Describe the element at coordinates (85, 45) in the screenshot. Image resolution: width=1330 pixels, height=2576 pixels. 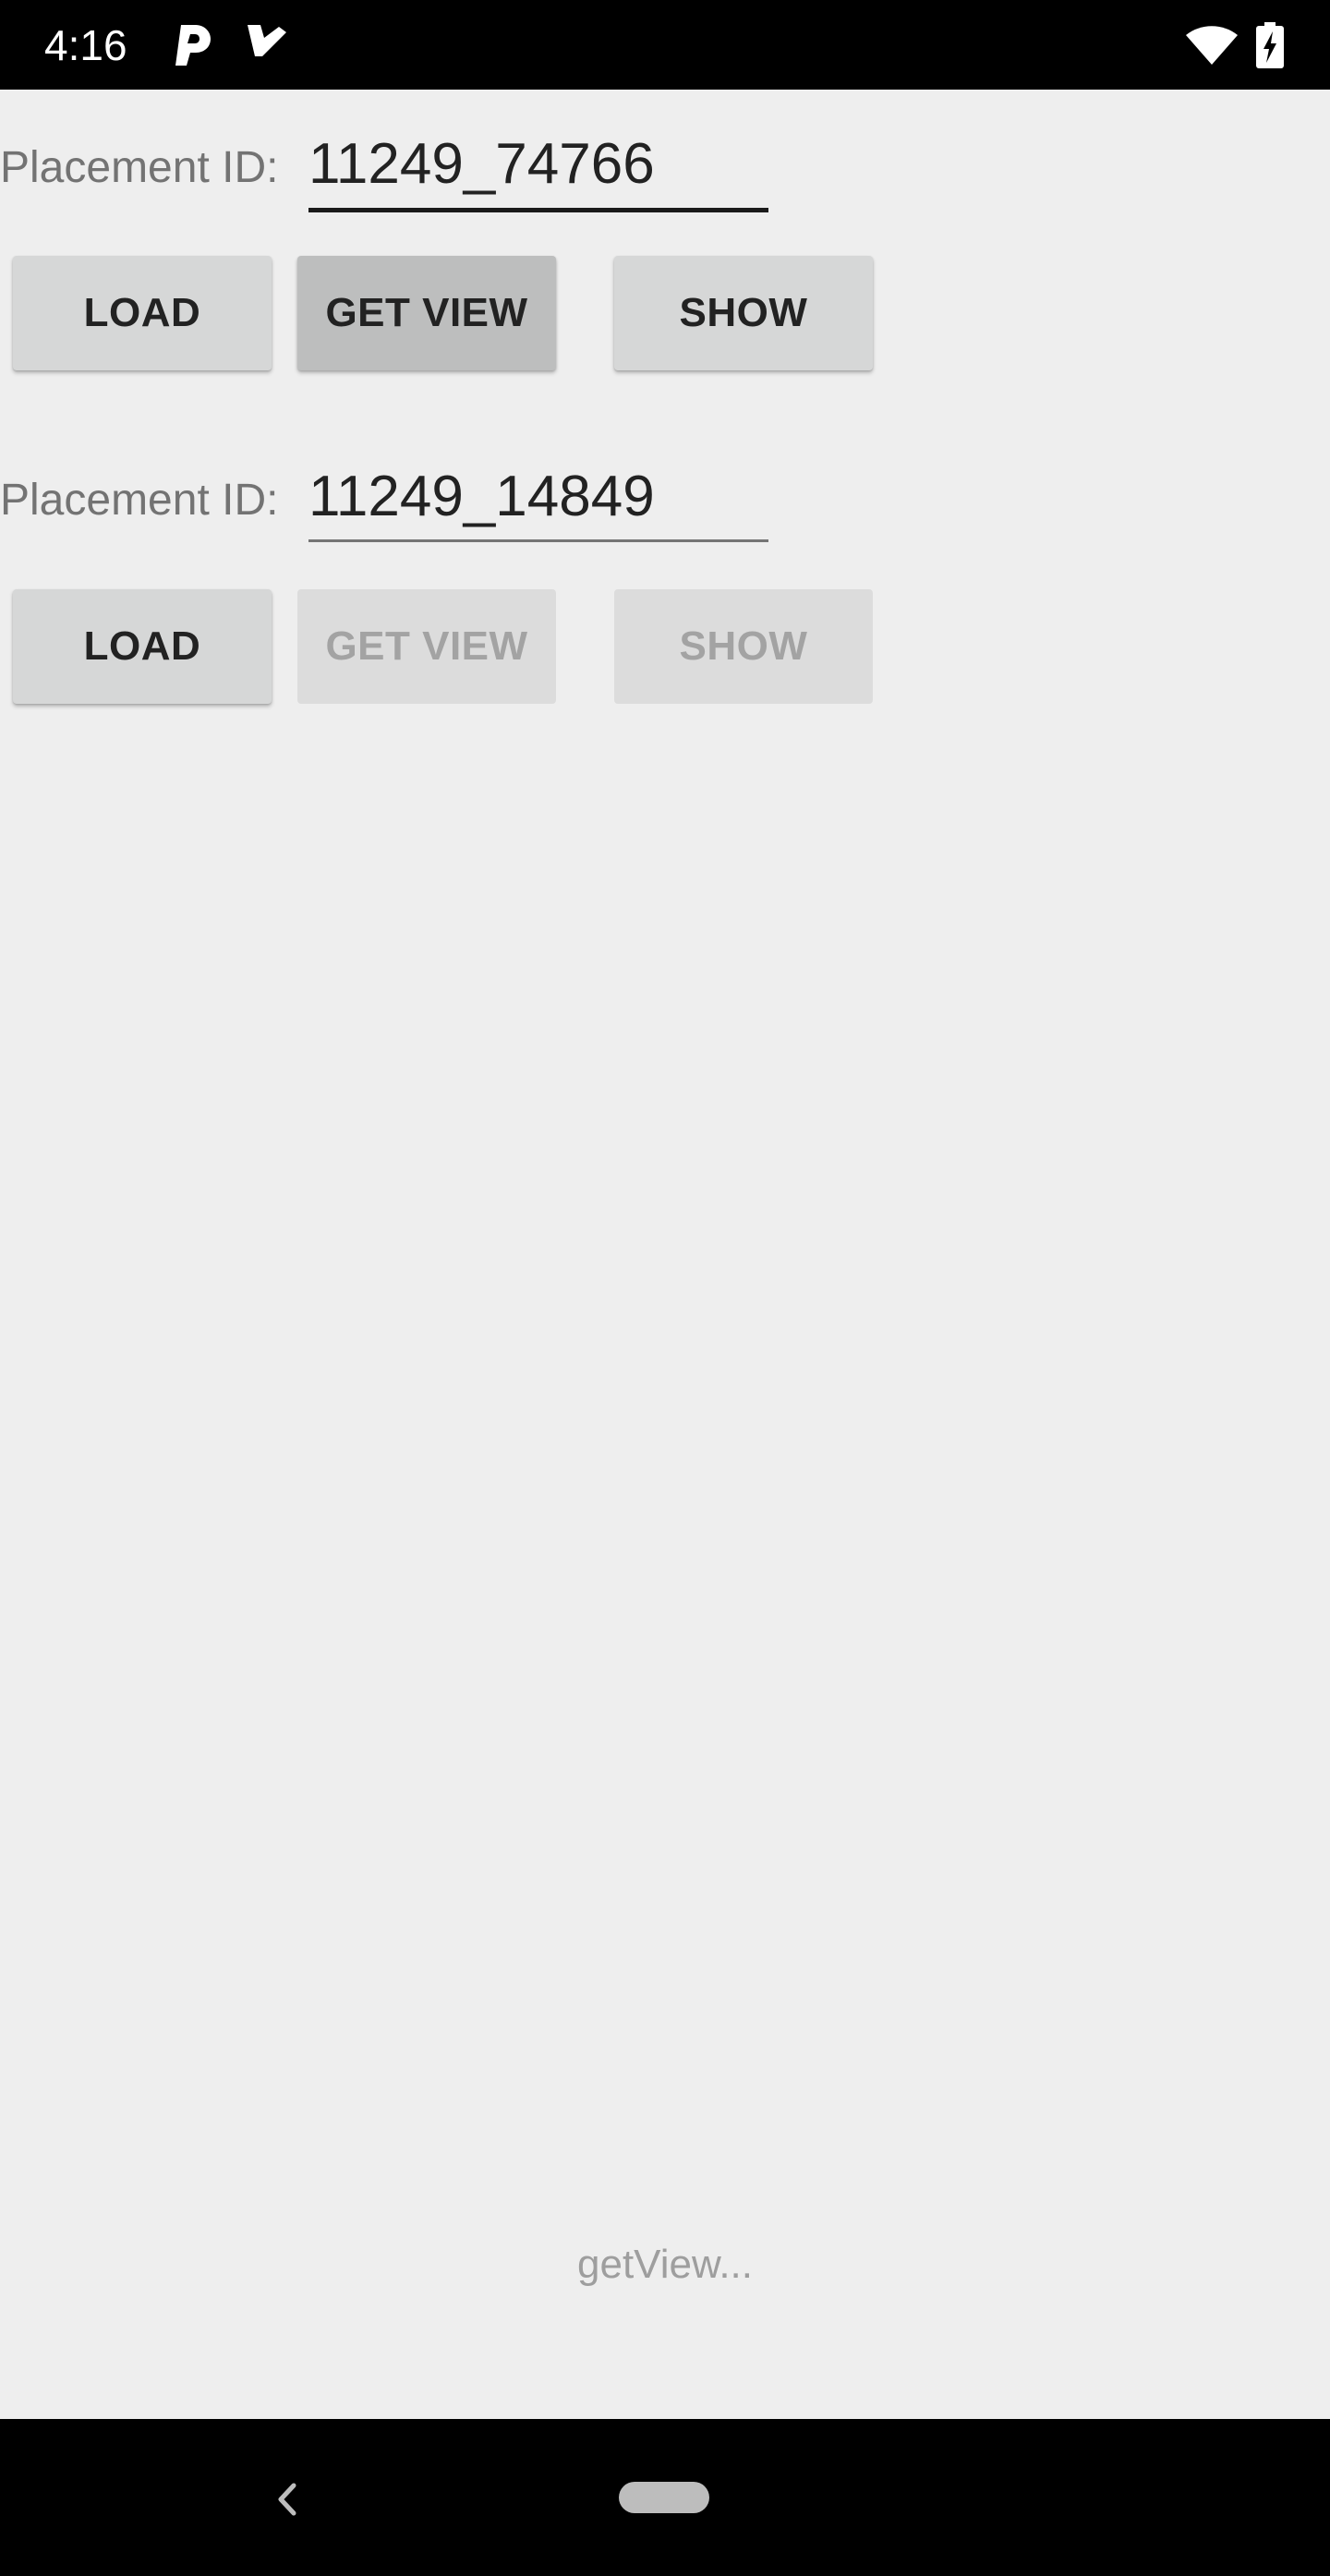
I see `status-time: 4:16` at that location.